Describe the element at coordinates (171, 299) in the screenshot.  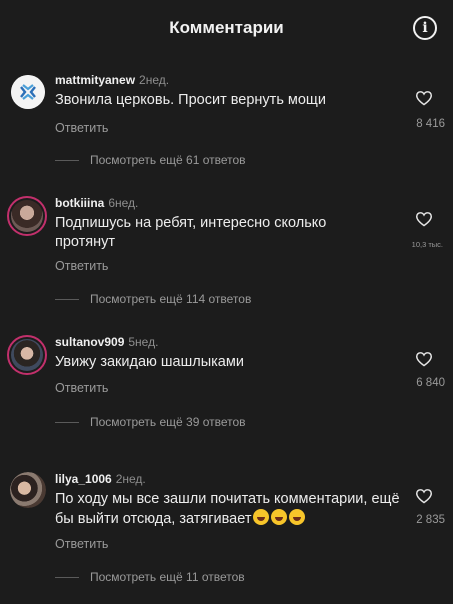
I see `view-replies-label: Посмотреть ещё 114 ответов` at that location.